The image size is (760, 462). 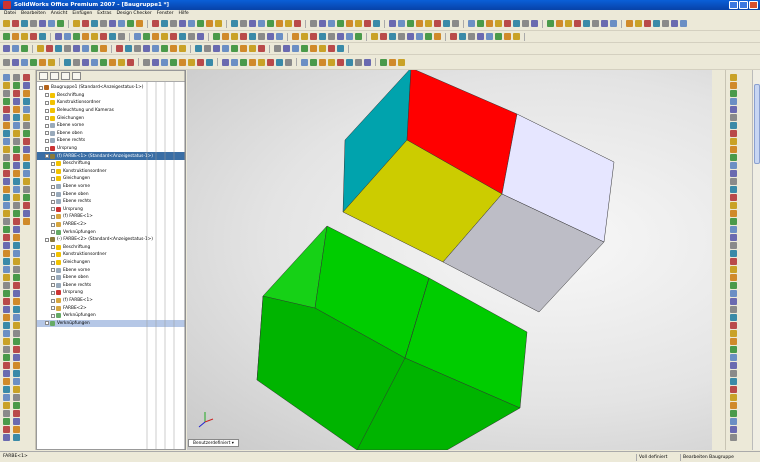 What do you see at coordinates (59, 13) in the screenshot?
I see `menu-item-2: Ansicht` at bounding box center [59, 13].